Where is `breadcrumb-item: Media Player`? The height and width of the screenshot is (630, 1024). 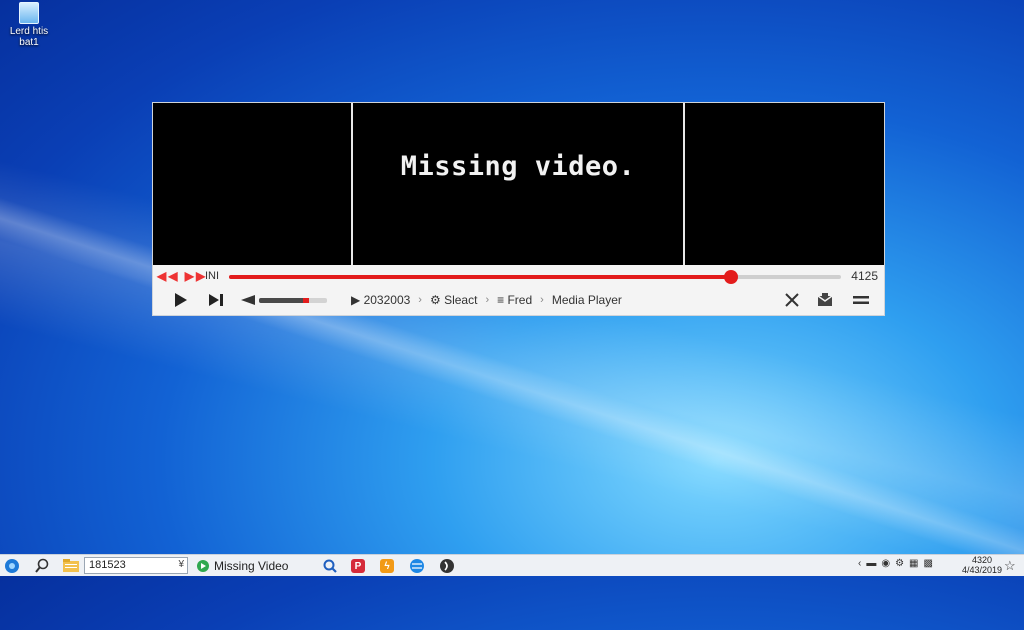
breadcrumb-item: Media Player is located at coordinates (587, 300).